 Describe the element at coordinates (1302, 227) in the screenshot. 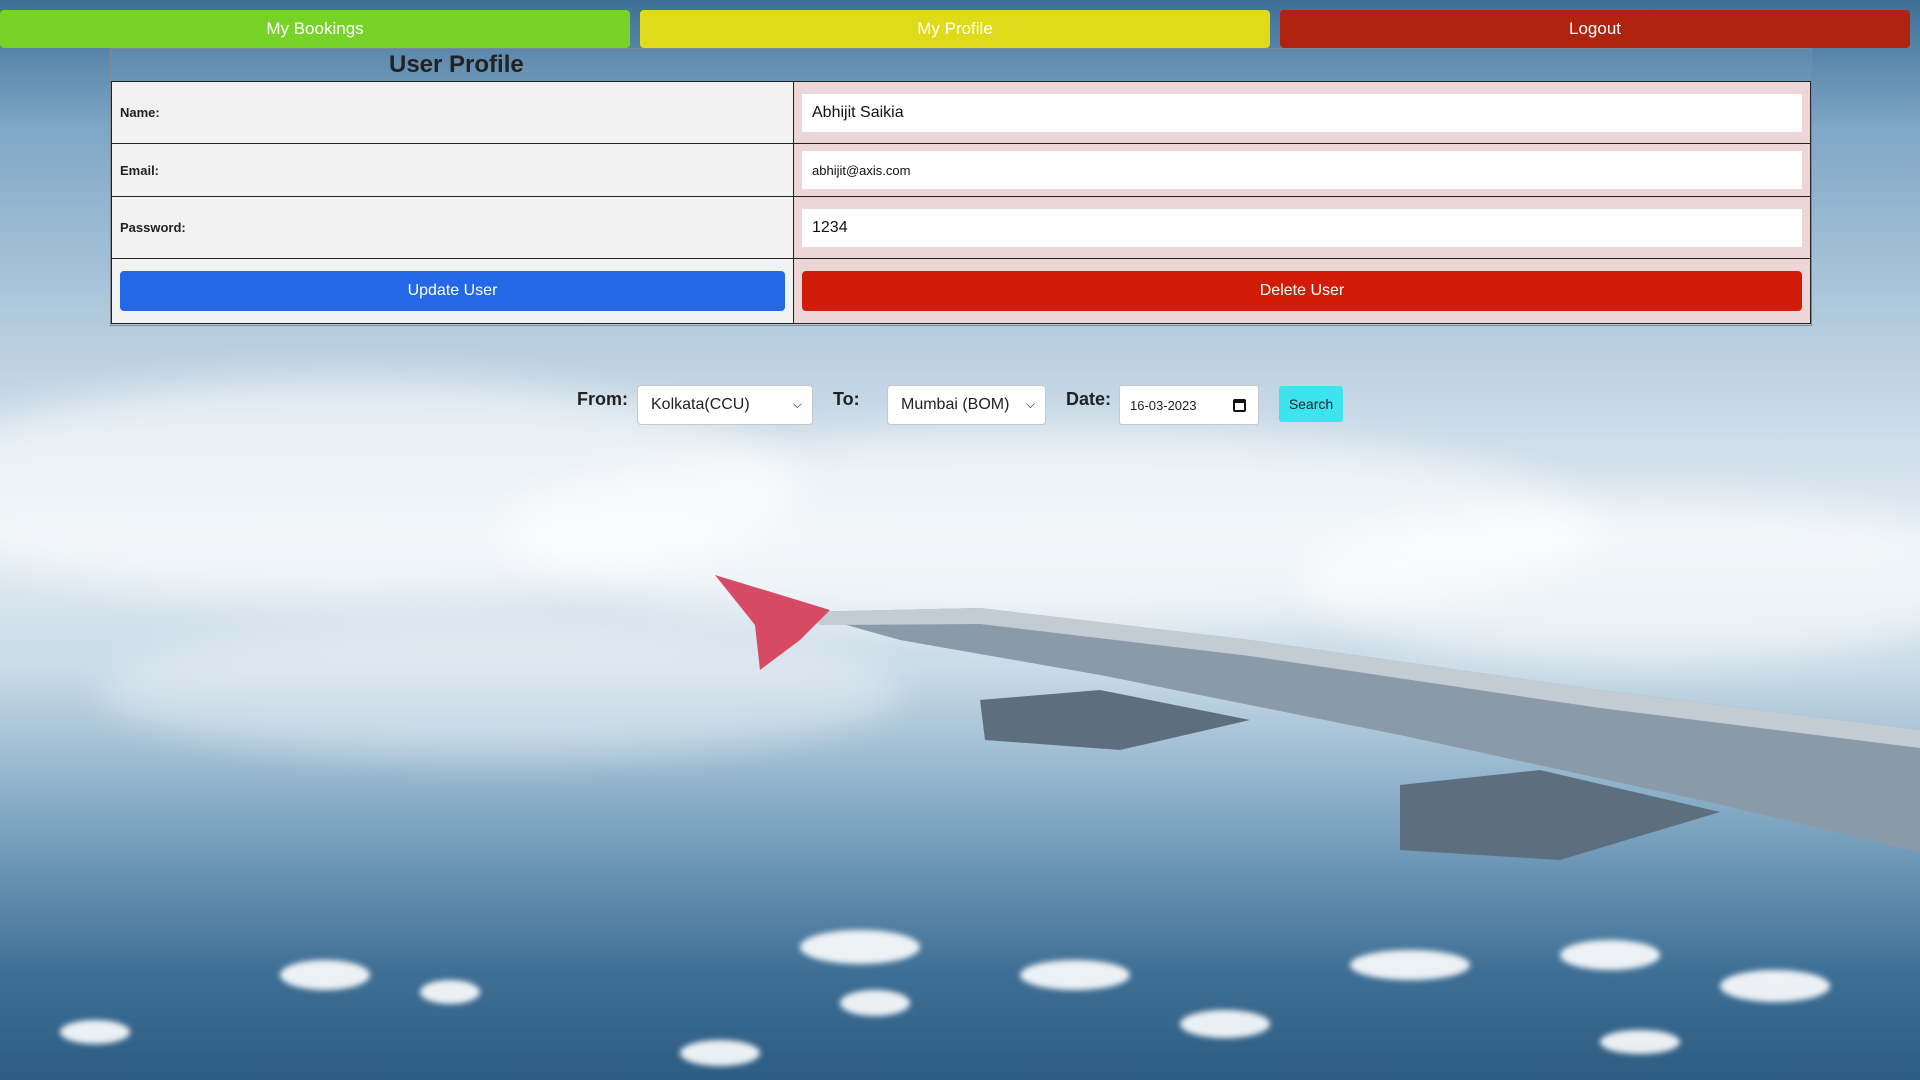

I see `password-field` at that location.